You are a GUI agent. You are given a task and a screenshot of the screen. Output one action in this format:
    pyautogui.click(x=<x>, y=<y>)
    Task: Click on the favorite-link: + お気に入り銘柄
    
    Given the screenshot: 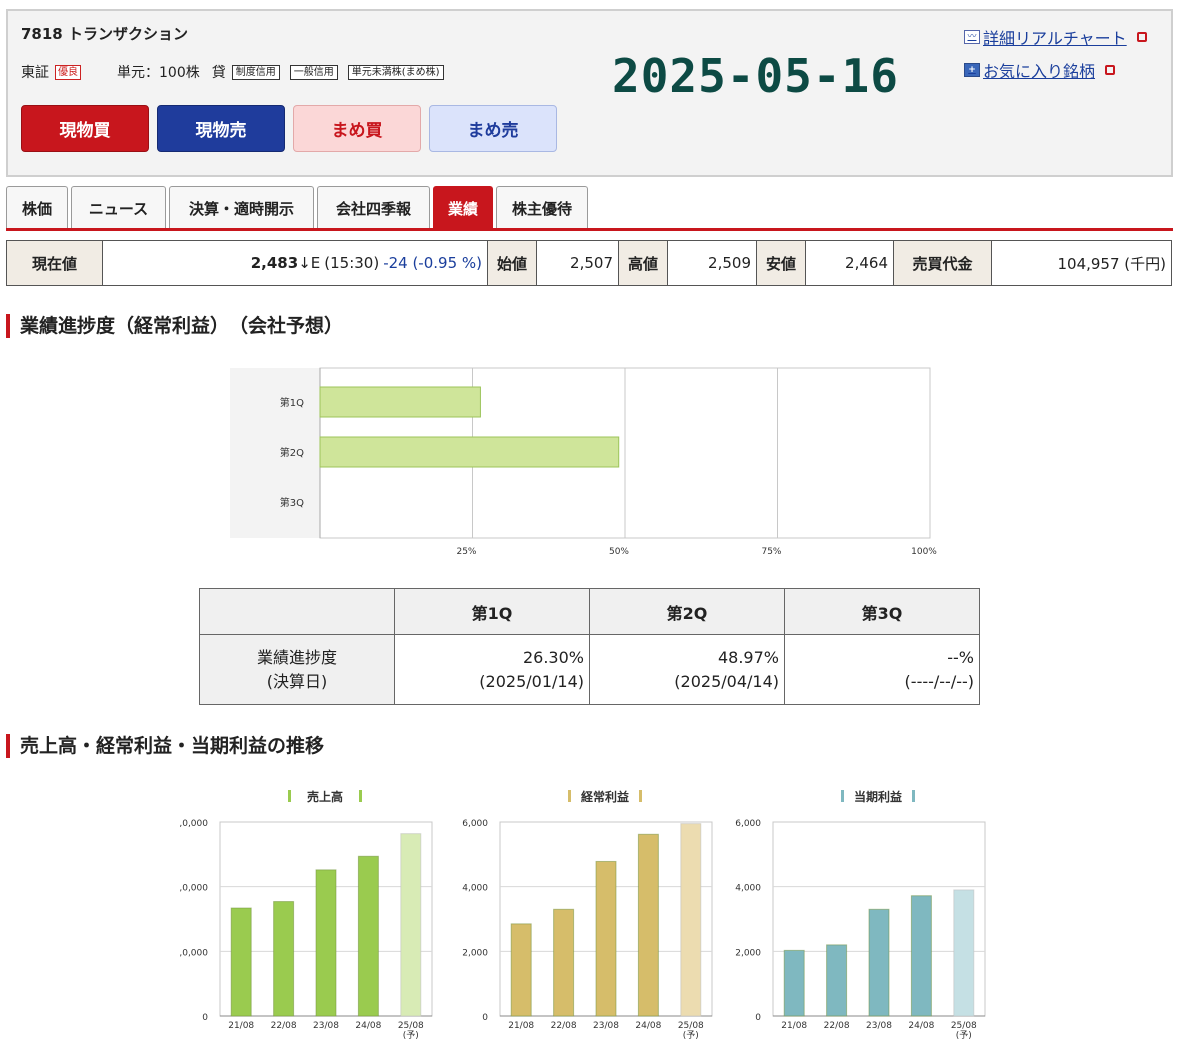 What is the action you would take?
    pyautogui.click(x=1055, y=70)
    